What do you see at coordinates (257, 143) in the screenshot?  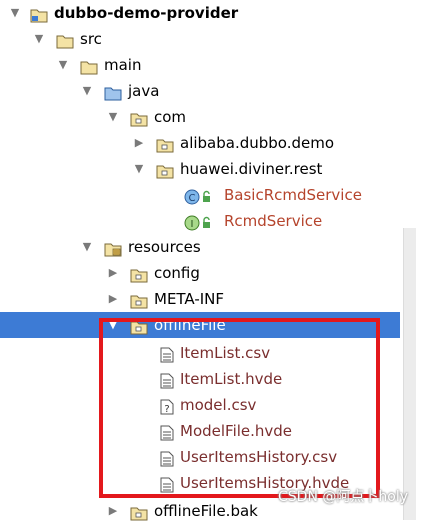 I see `tree-item-label: alibaba.dubbo.demo` at bounding box center [257, 143].